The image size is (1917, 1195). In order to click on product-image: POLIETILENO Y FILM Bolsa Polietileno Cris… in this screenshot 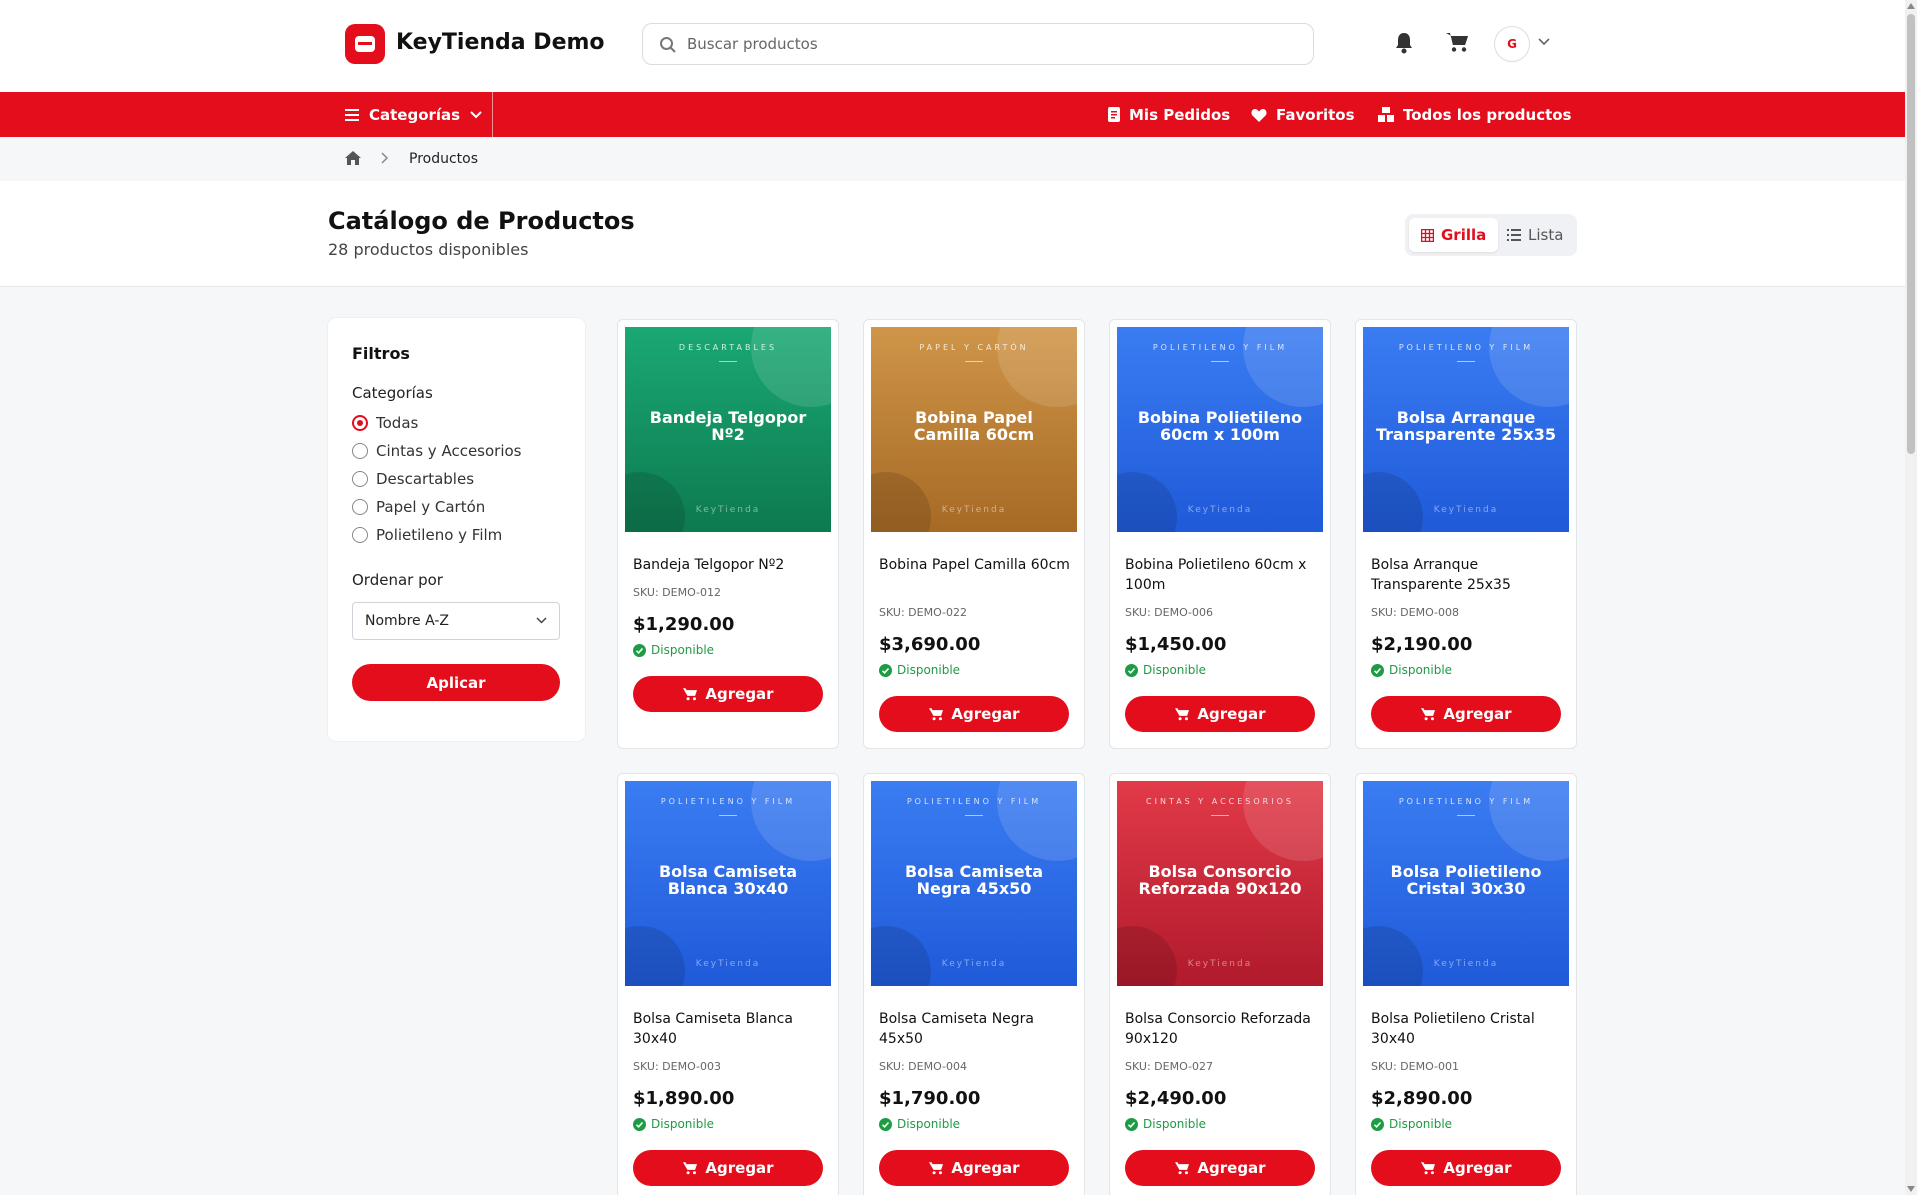, I will do `click(1466, 883)`.